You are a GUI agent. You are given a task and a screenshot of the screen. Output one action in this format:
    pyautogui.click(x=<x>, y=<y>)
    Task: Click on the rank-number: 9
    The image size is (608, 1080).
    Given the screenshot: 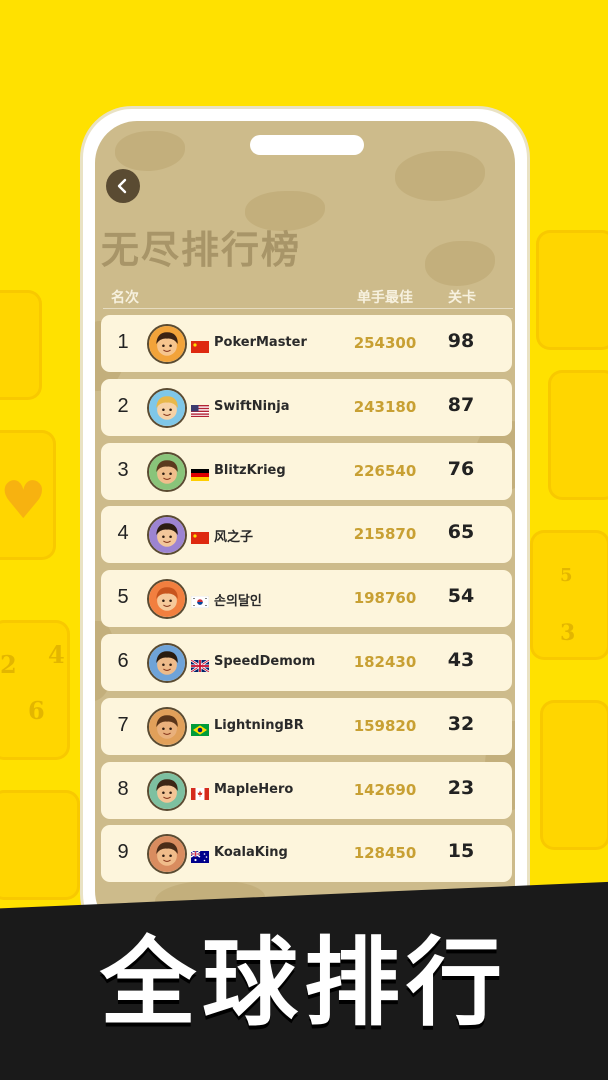 What is the action you would take?
    pyautogui.click(x=123, y=852)
    